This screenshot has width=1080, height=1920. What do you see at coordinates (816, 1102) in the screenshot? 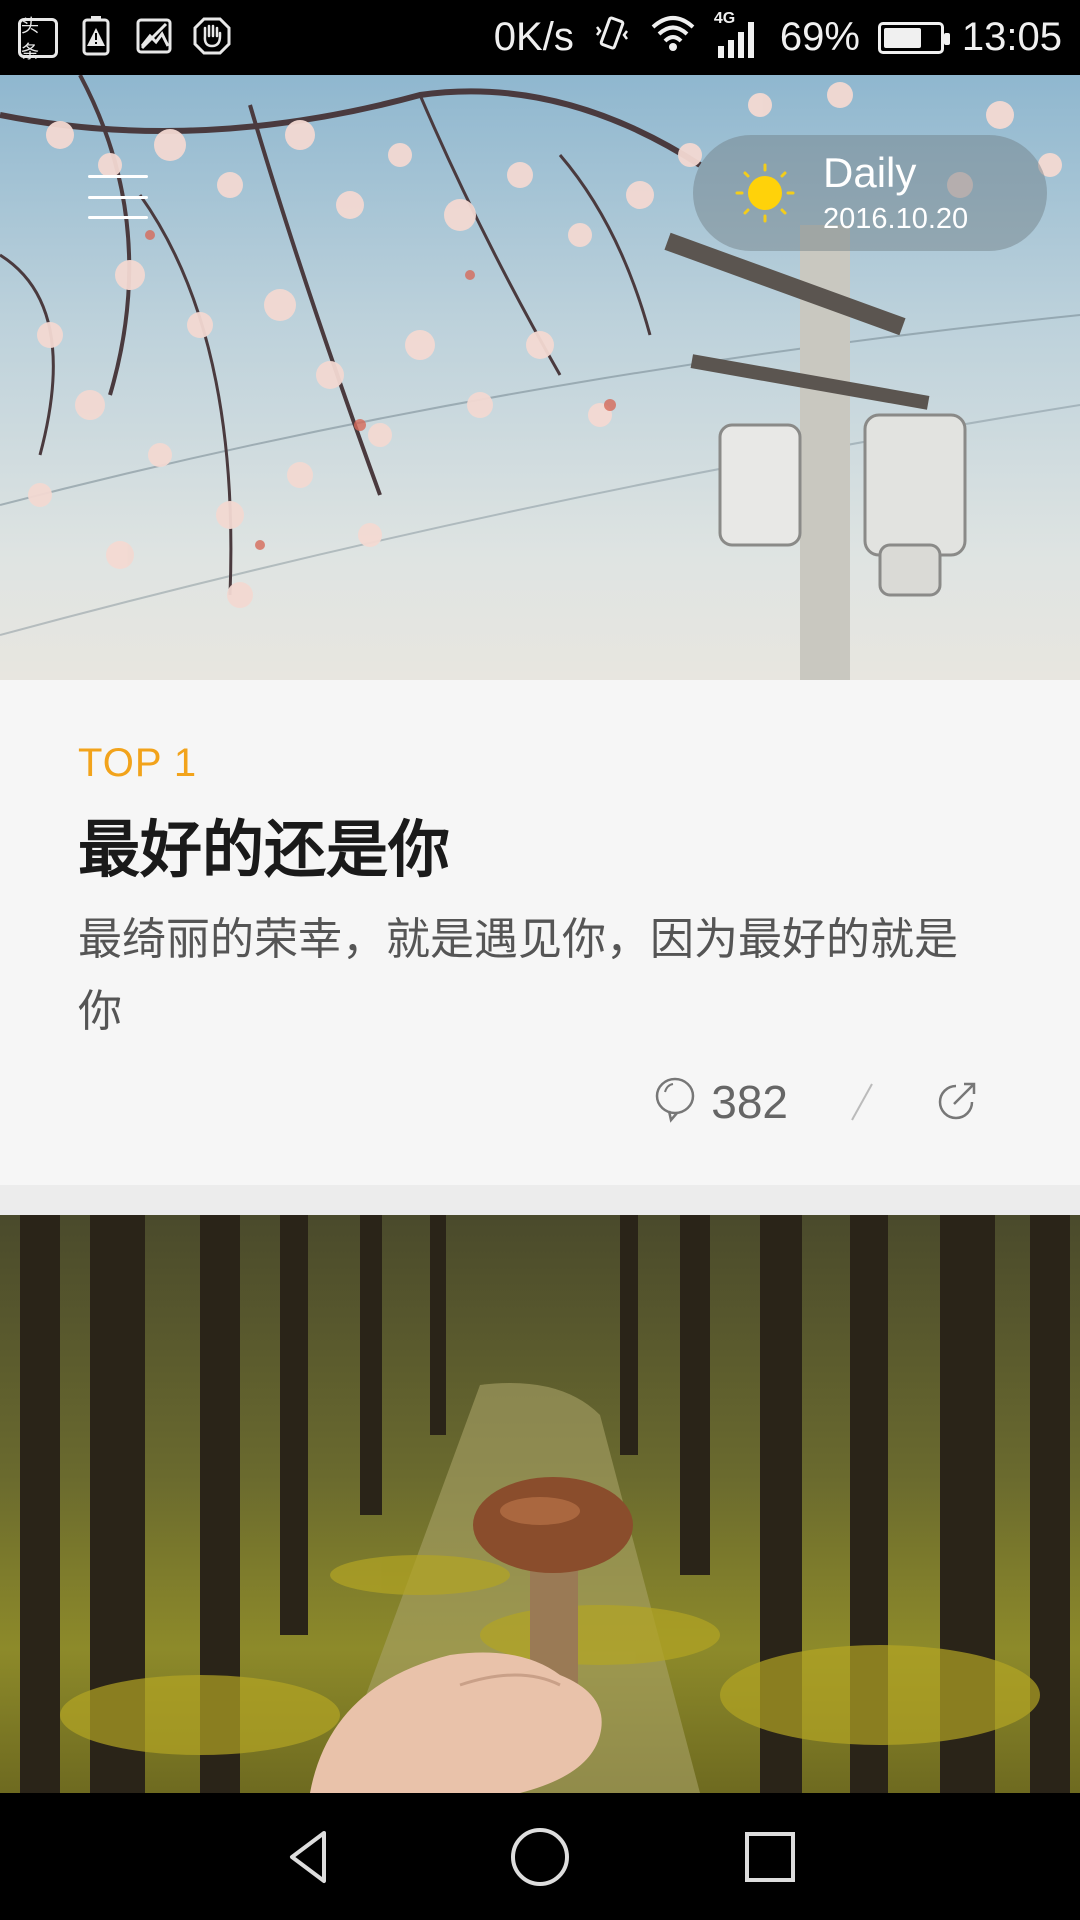
I see `article-actions: 382` at bounding box center [816, 1102].